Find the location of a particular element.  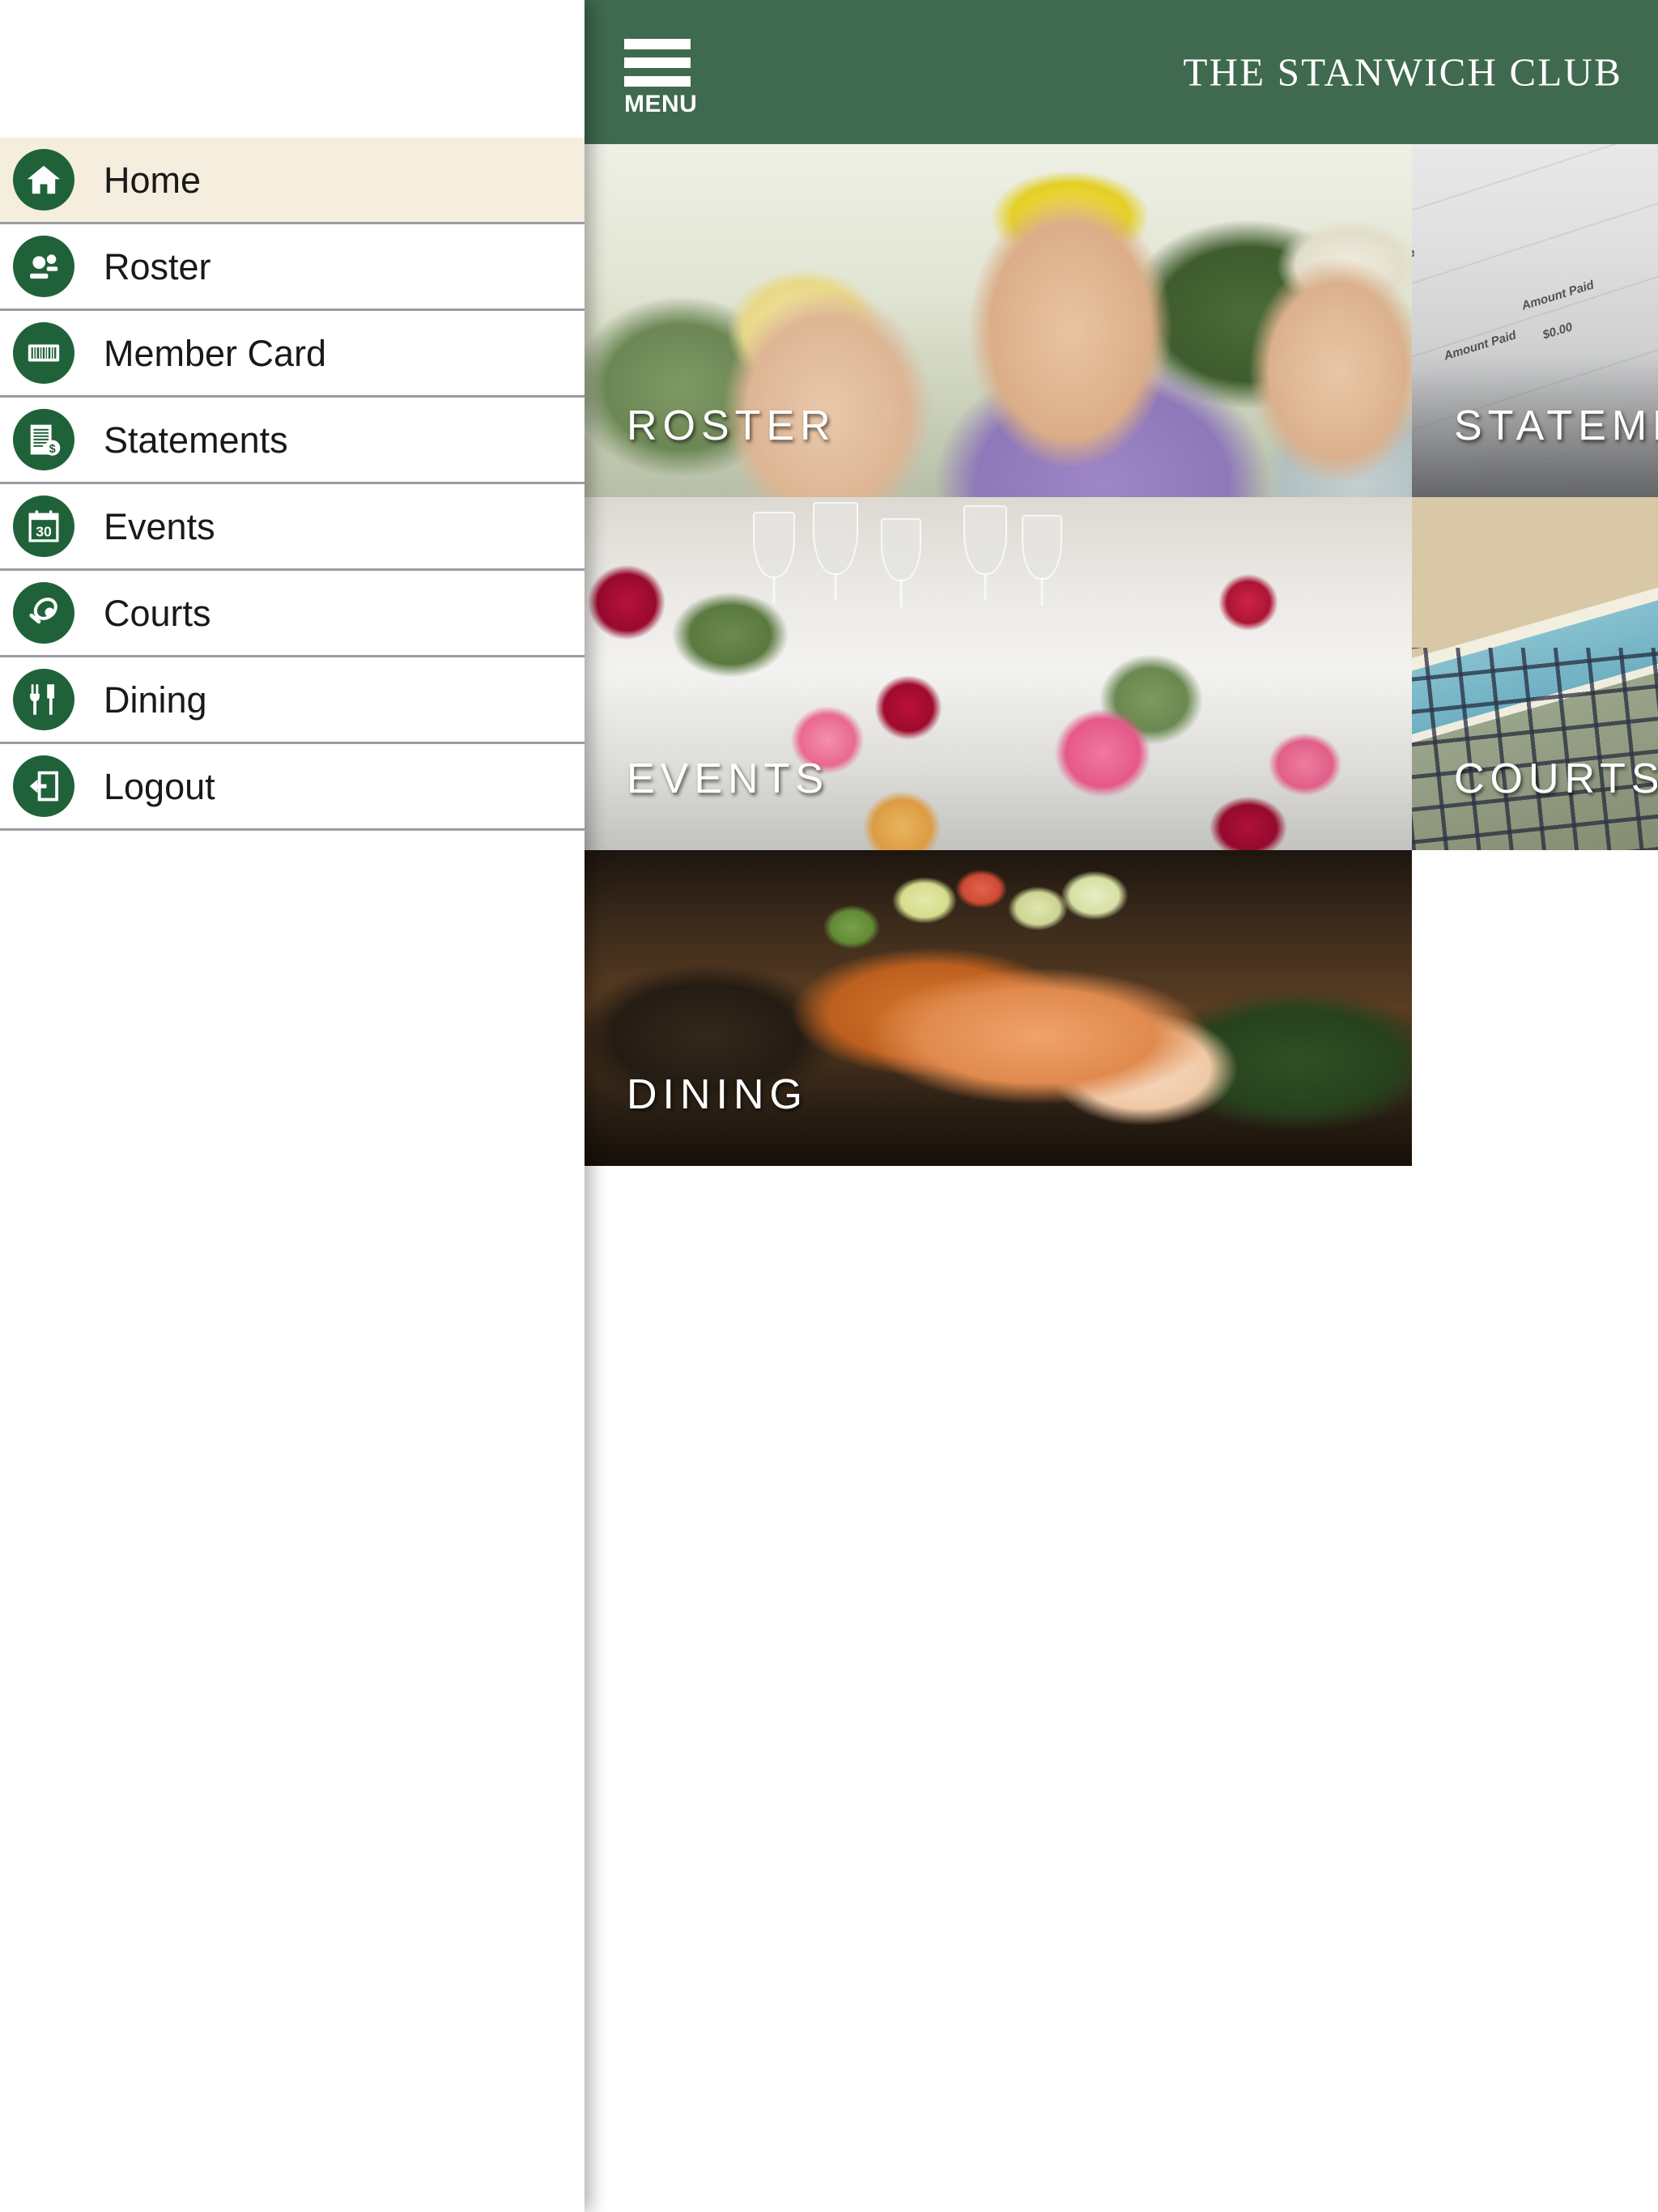

tile-label-courts: COURTS is located at coordinates (1556, 778).